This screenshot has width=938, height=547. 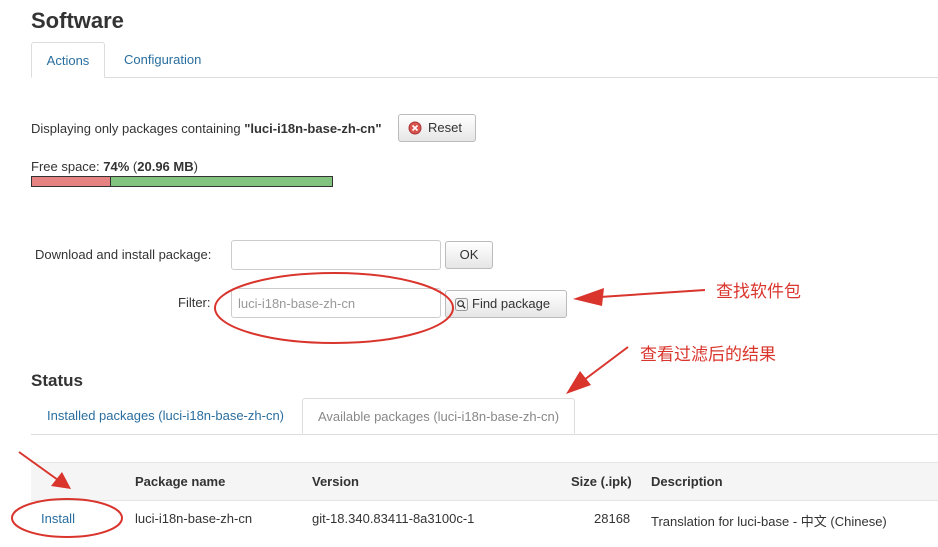 What do you see at coordinates (769, 521) in the screenshot?
I see `cell-description: Translation for luci-base - 中文 (Chinese)` at bounding box center [769, 521].